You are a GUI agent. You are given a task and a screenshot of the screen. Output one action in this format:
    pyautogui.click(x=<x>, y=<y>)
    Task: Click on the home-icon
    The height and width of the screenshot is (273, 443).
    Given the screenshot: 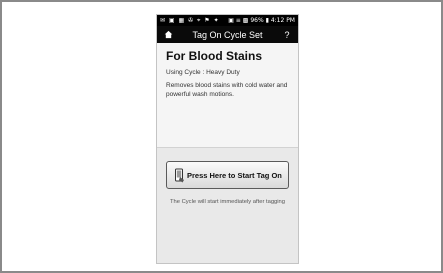 What is the action you would take?
    pyautogui.click(x=168, y=35)
    